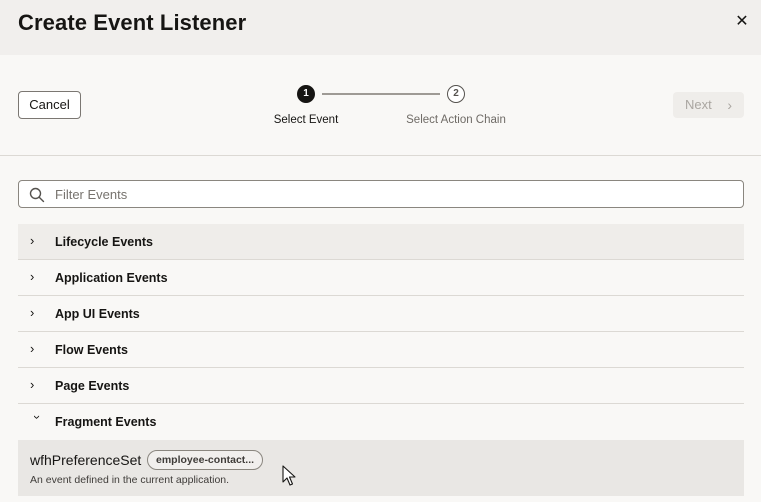 The width and height of the screenshot is (761, 502). What do you see at coordinates (306, 120) in the screenshot?
I see `step-1-label: Select Event` at bounding box center [306, 120].